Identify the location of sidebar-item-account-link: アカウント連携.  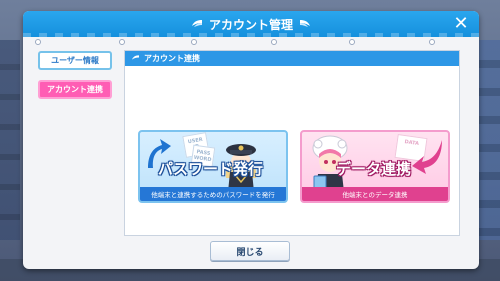
(75, 89).